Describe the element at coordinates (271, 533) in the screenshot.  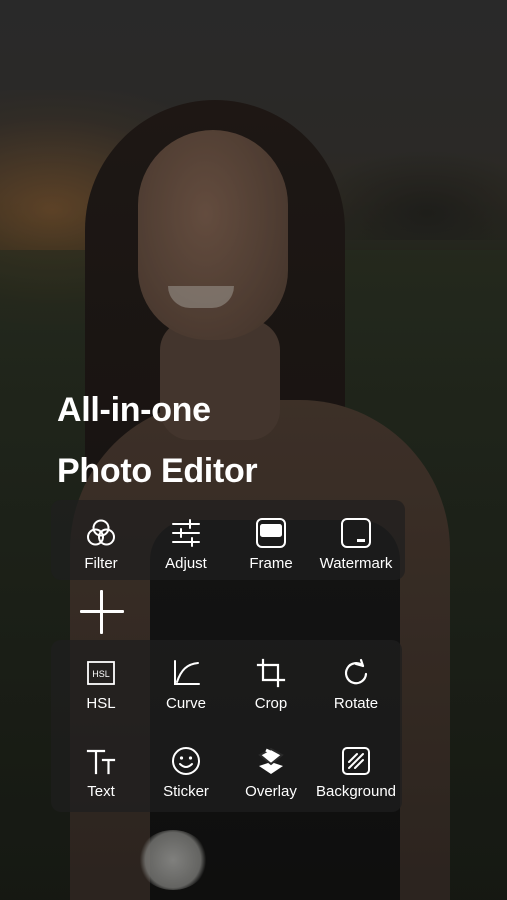
I see `frame-icon` at that location.